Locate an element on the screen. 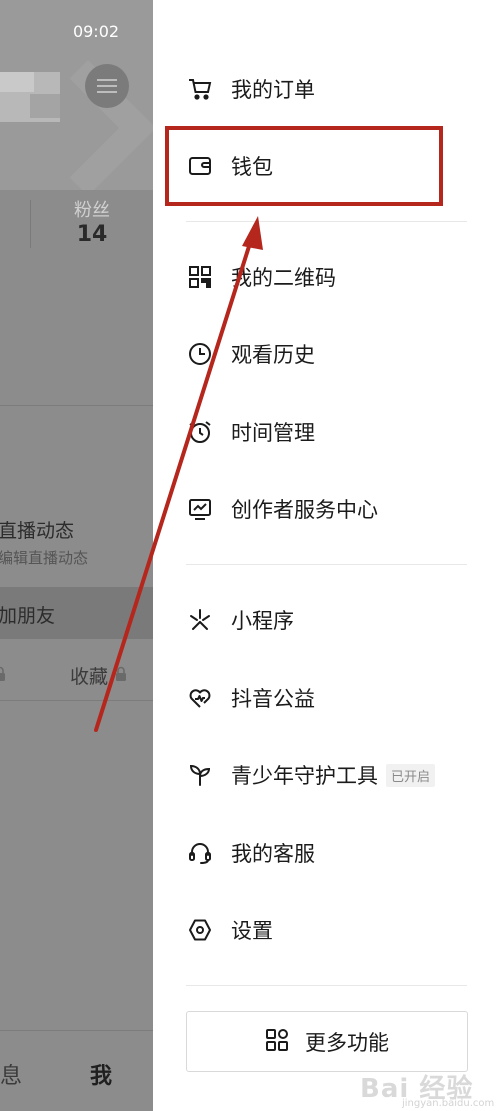  nav-me: 我 is located at coordinates (101, 1074).